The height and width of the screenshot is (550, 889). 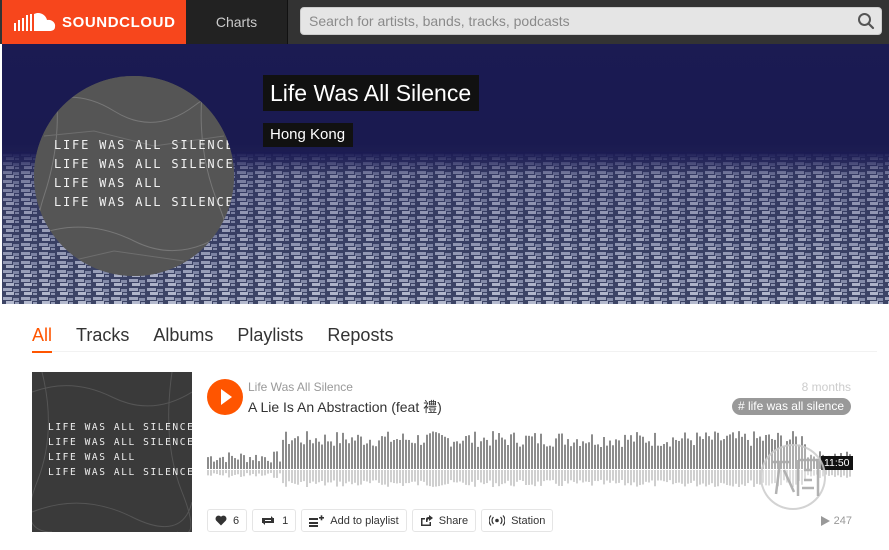 What do you see at coordinates (426, 520) in the screenshot?
I see `share-icon` at bounding box center [426, 520].